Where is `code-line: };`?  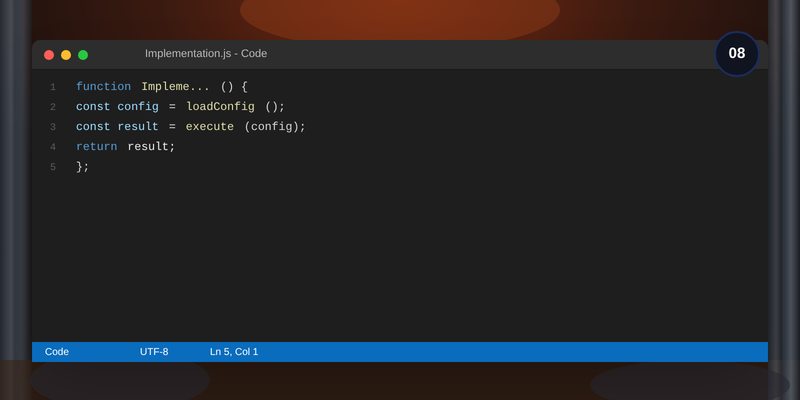
code-line: }; is located at coordinates (83, 168).